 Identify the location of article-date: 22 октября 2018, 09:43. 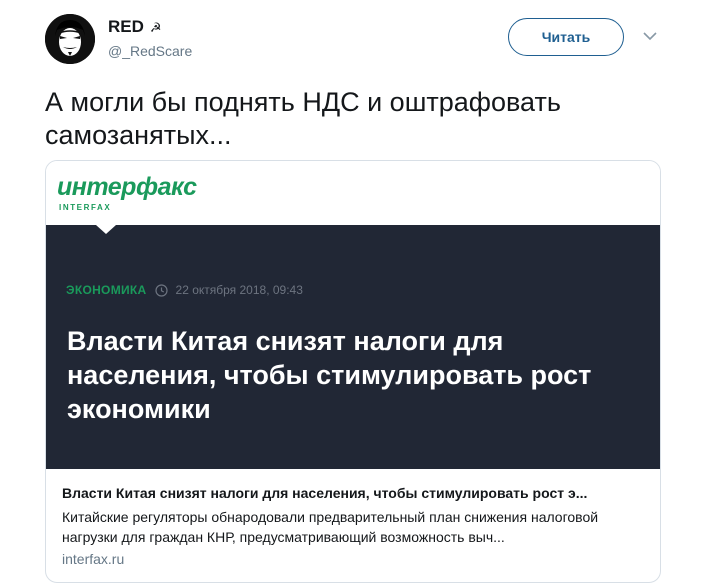
(239, 290).